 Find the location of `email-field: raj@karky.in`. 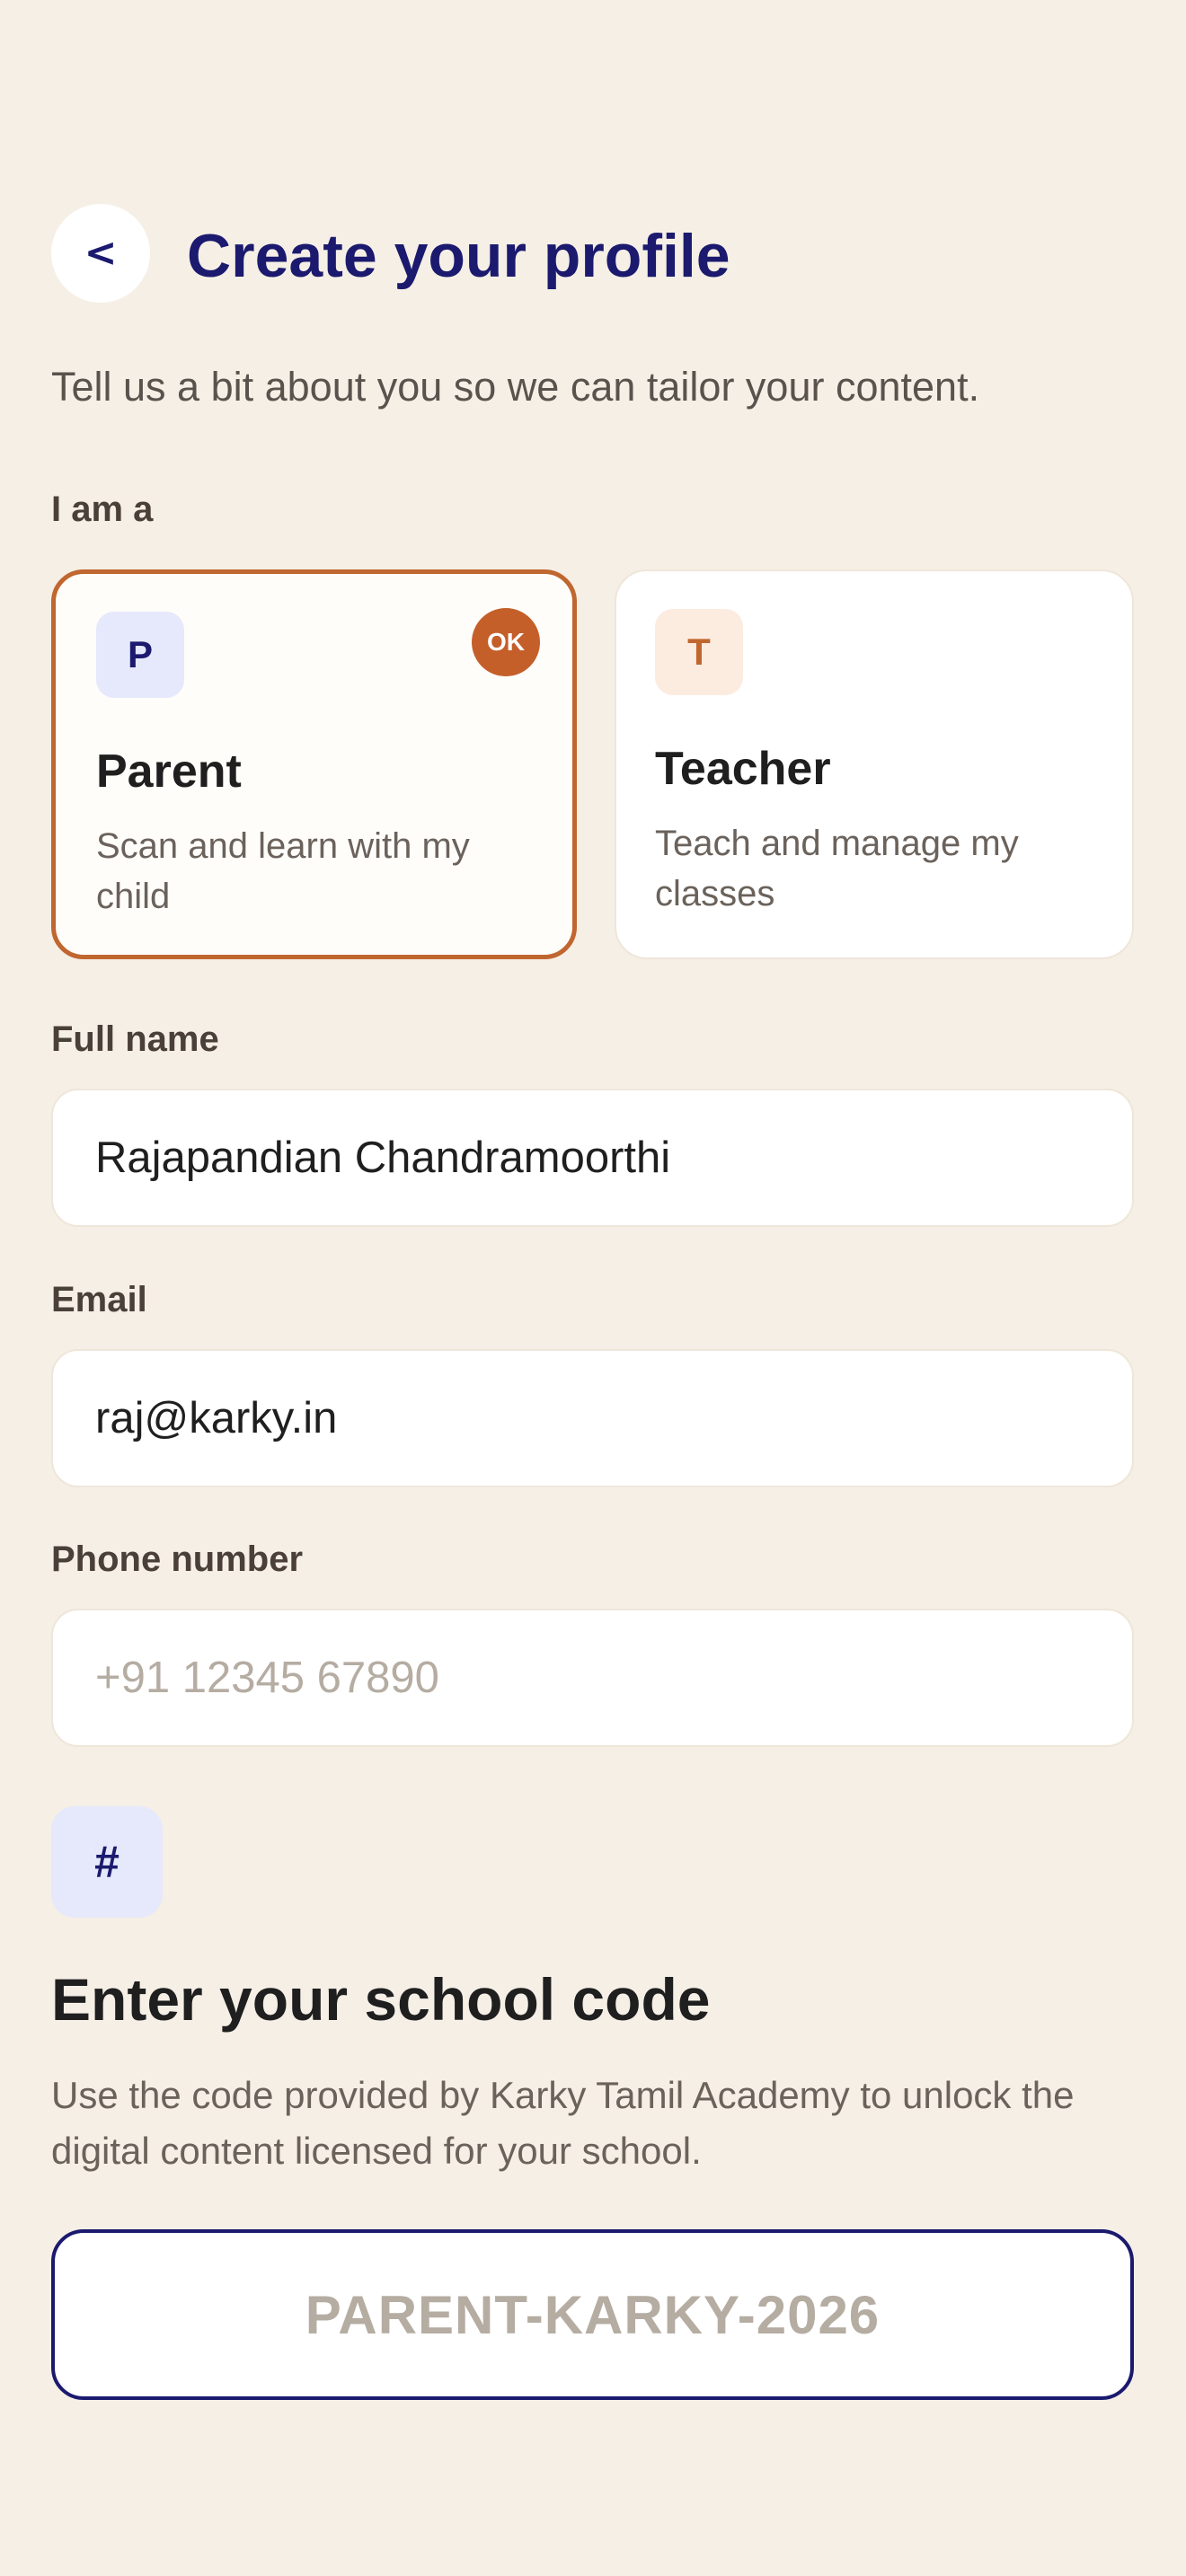

email-field: raj@karky.in is located at coordinates (592, 1418).